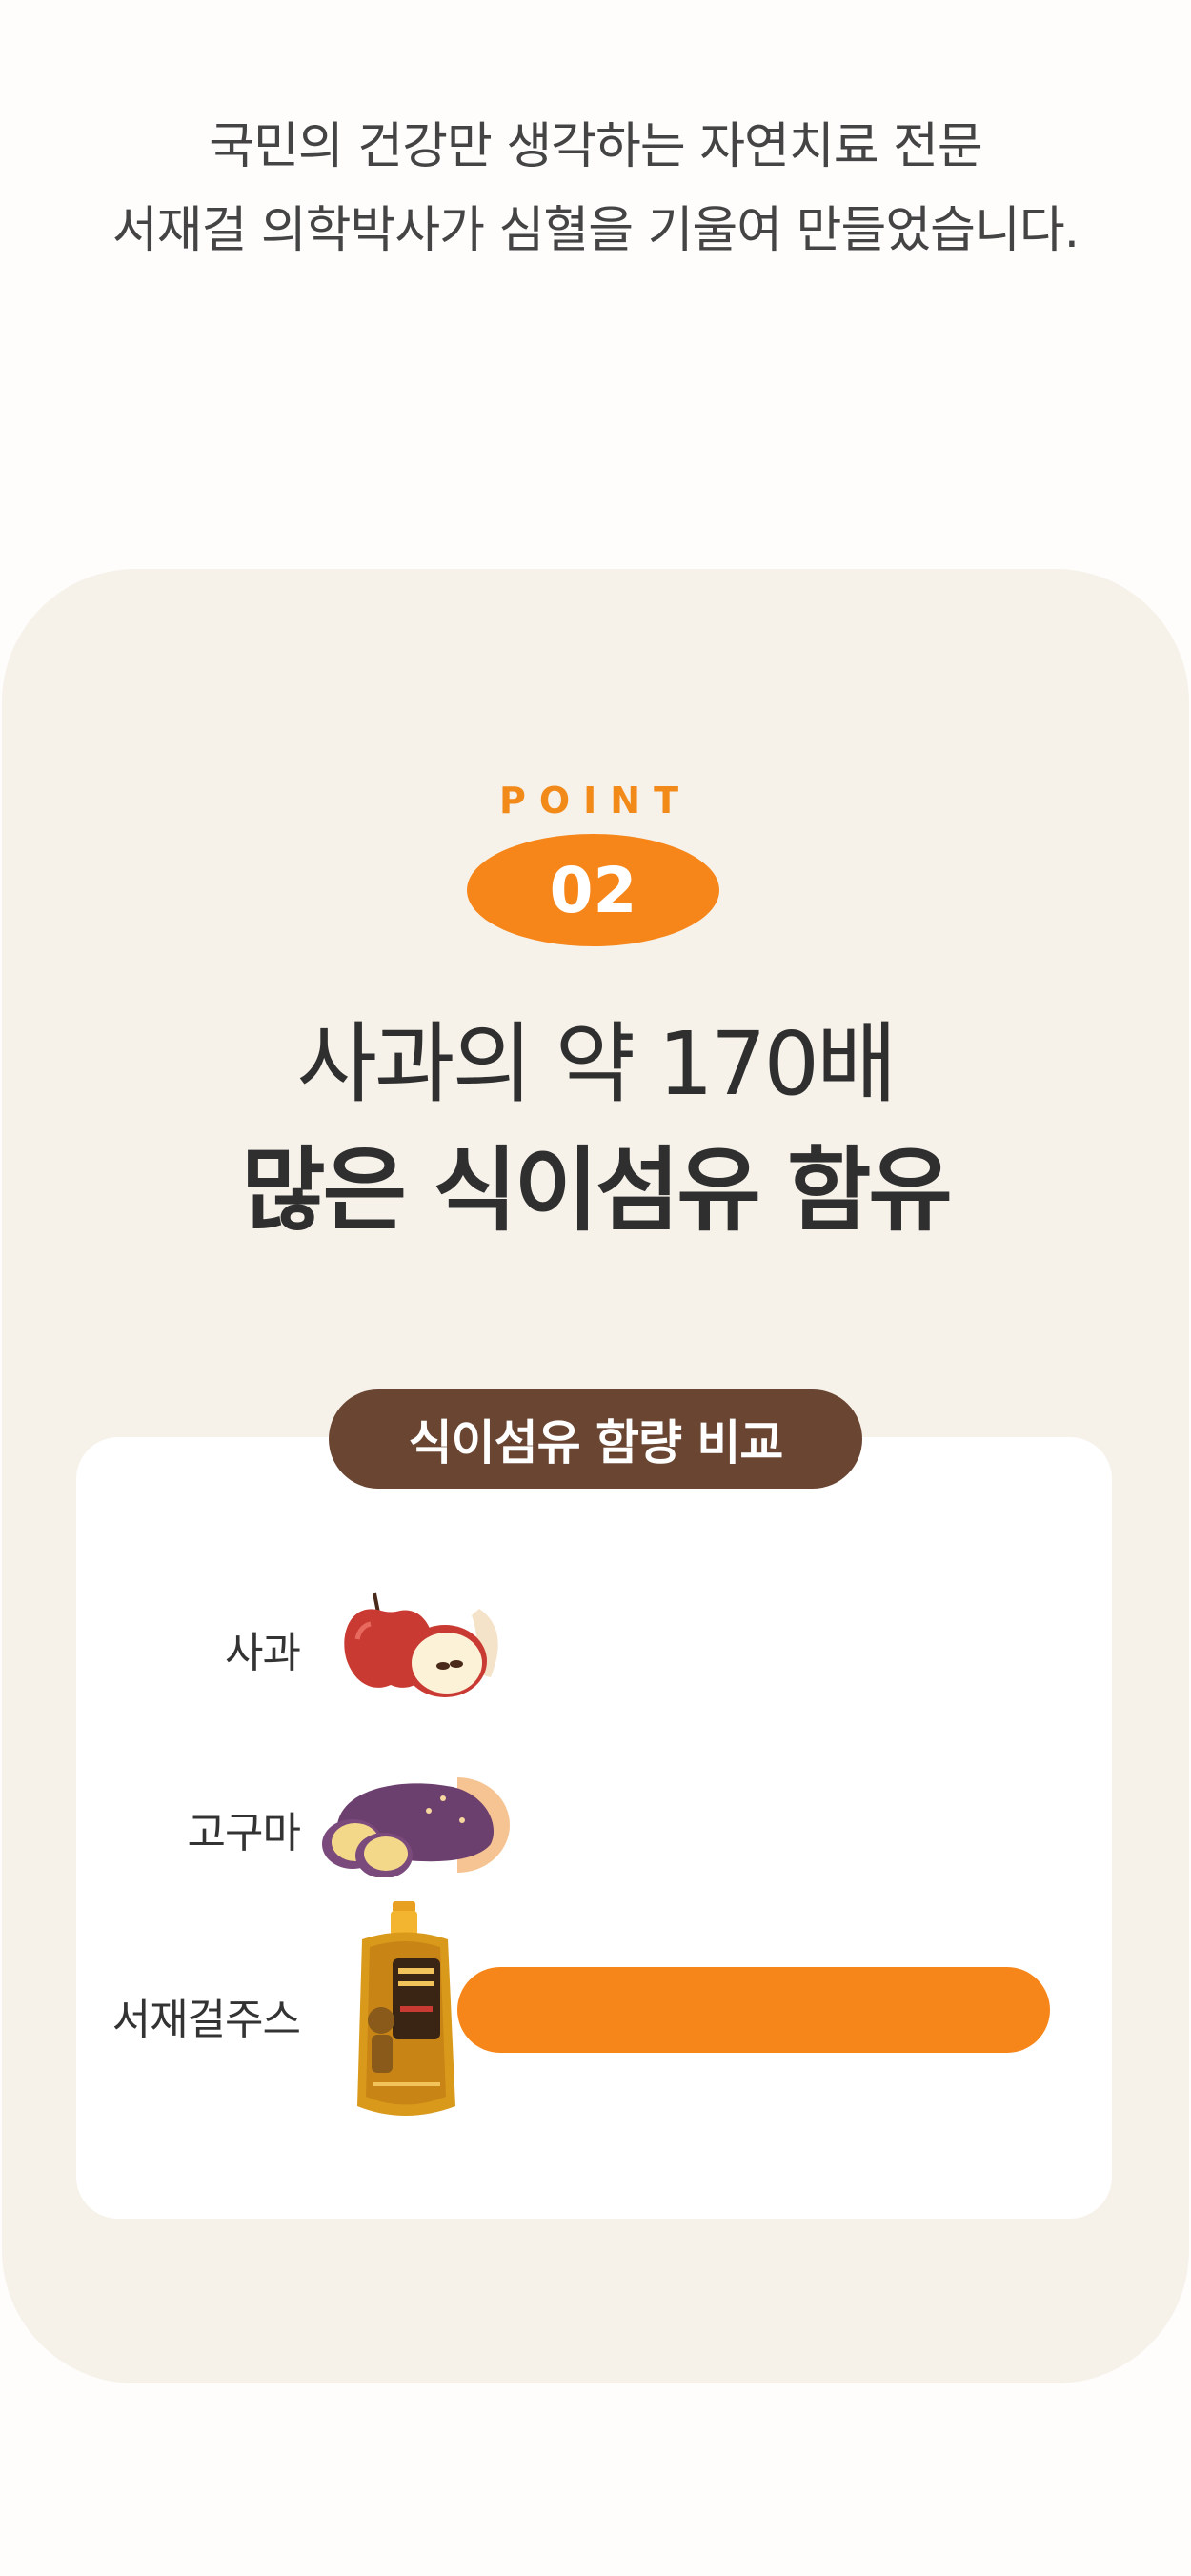 The width and height of the screenshot is (1191, 2576). What do you see at coordinates (406, 2008) in the screenshot?
I see `juice-pouch-icon` at bounding box center [406, 2008].